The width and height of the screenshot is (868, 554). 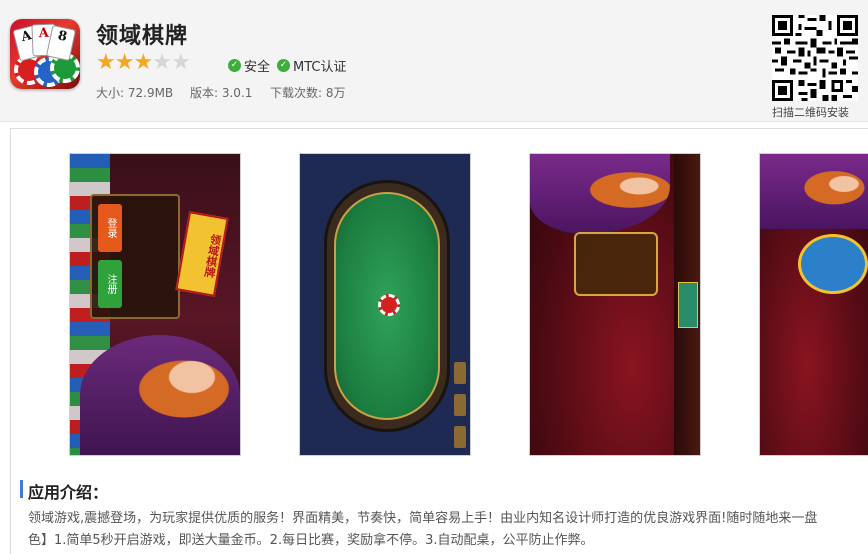 What do you see at coordinates (110, 284) in the screenshot?
I see `register-button: 注册` at bounding box center [110, 284].